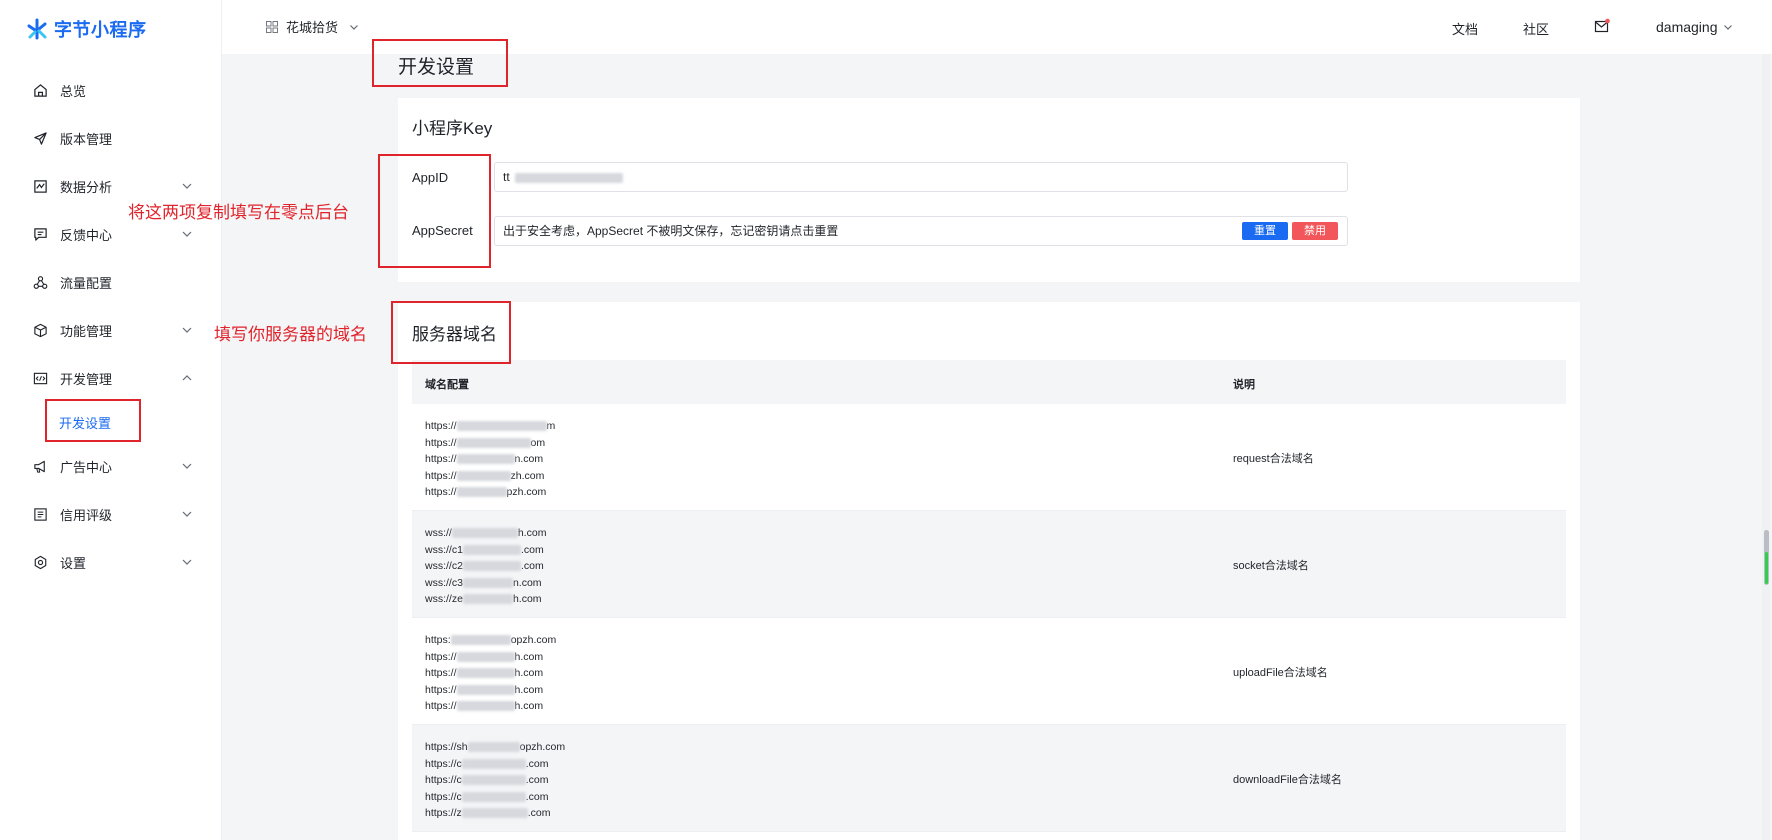 The image size is (1772, 840). I want to click on sidebar-item-label: 反馈中心, so click(86, 235).